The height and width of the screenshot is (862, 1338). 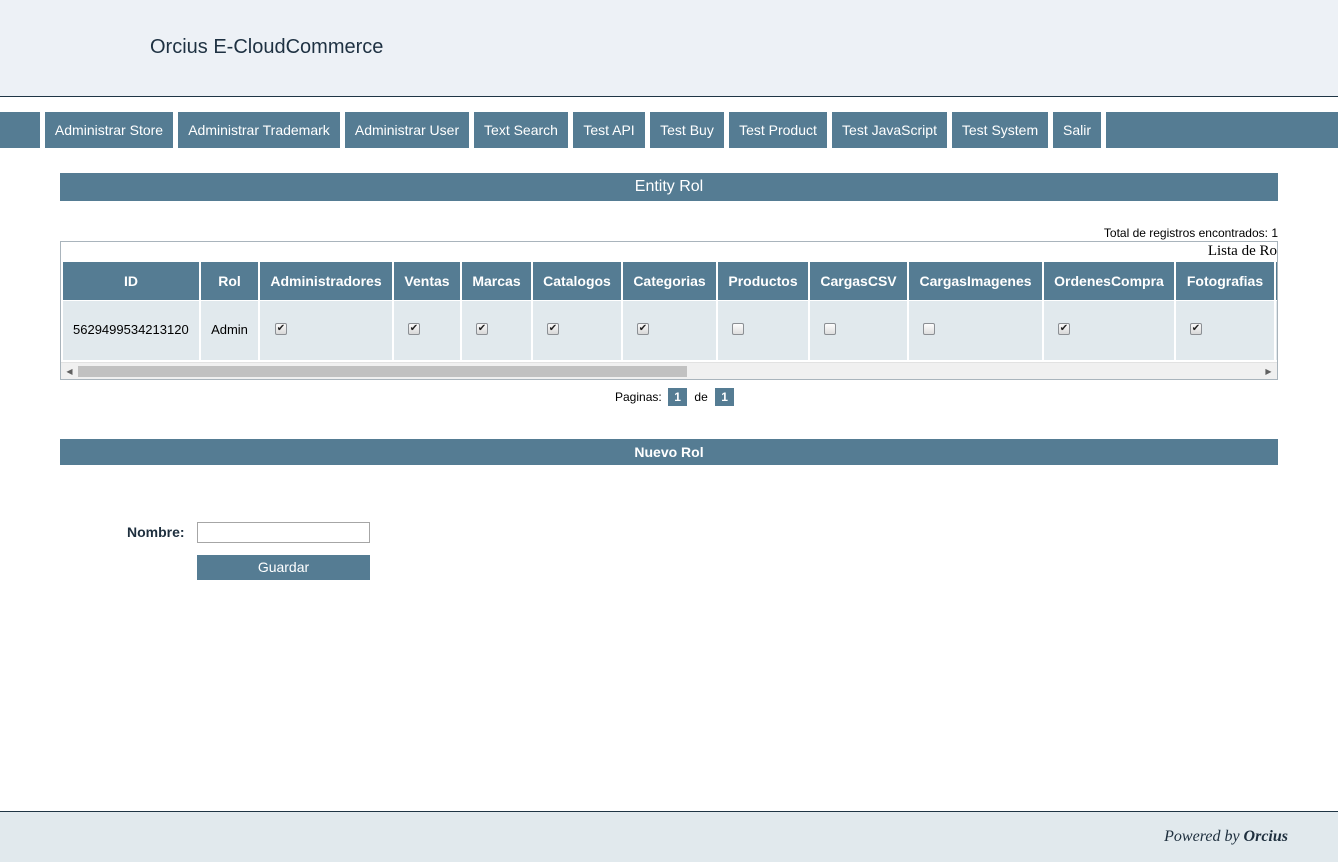 I want to click on nombre-label: Nombre:, so click(x=156, y=532).